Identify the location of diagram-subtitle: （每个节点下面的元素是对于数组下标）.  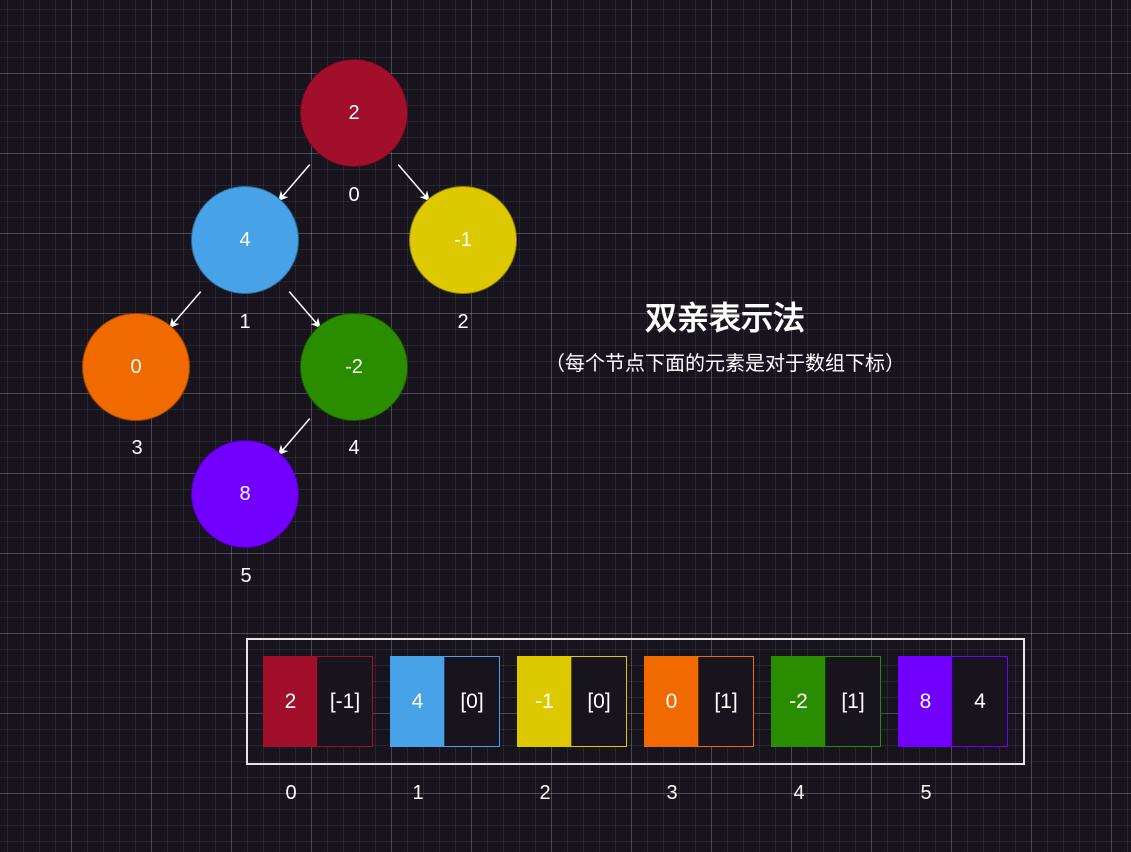
(725, 363).